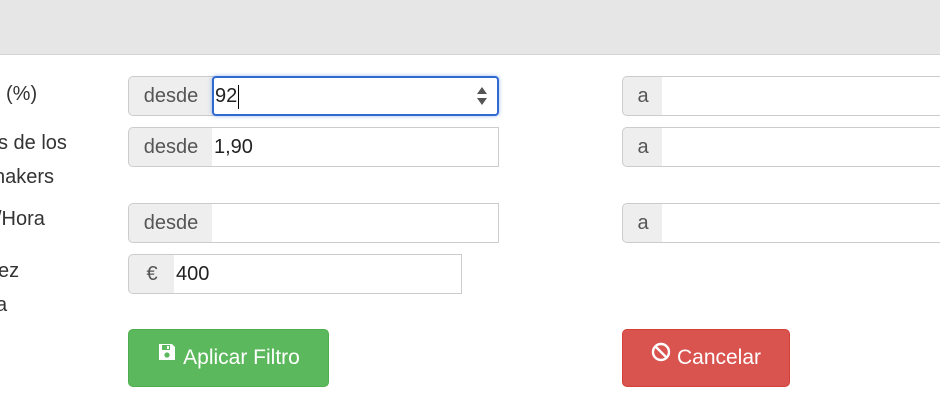 The image size is (940, 400). I want to click on cancel-button: Cancelar, so click(706, 358).